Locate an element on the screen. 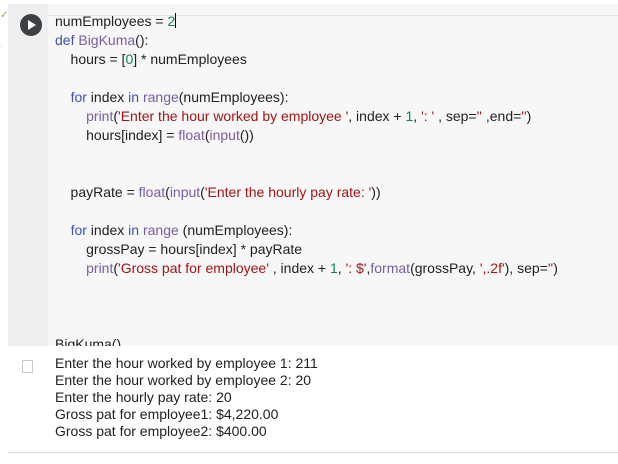 The image size is (618, 464). code-token: ] * numEmployees is located at coordinates (190, 59).